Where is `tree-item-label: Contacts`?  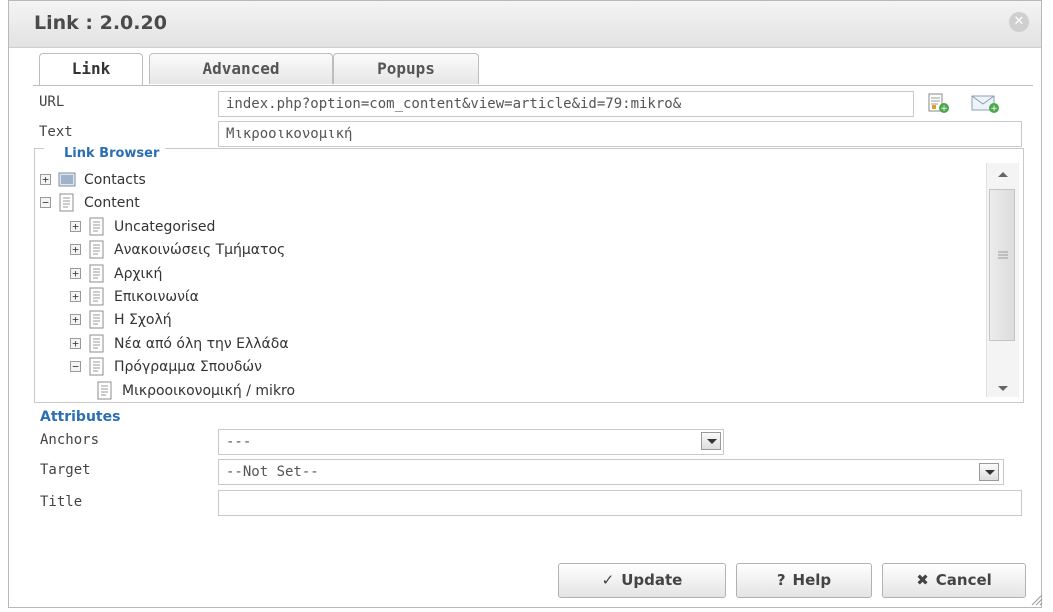 tree-item-label: Contacts is located at coordinates (115, 180).